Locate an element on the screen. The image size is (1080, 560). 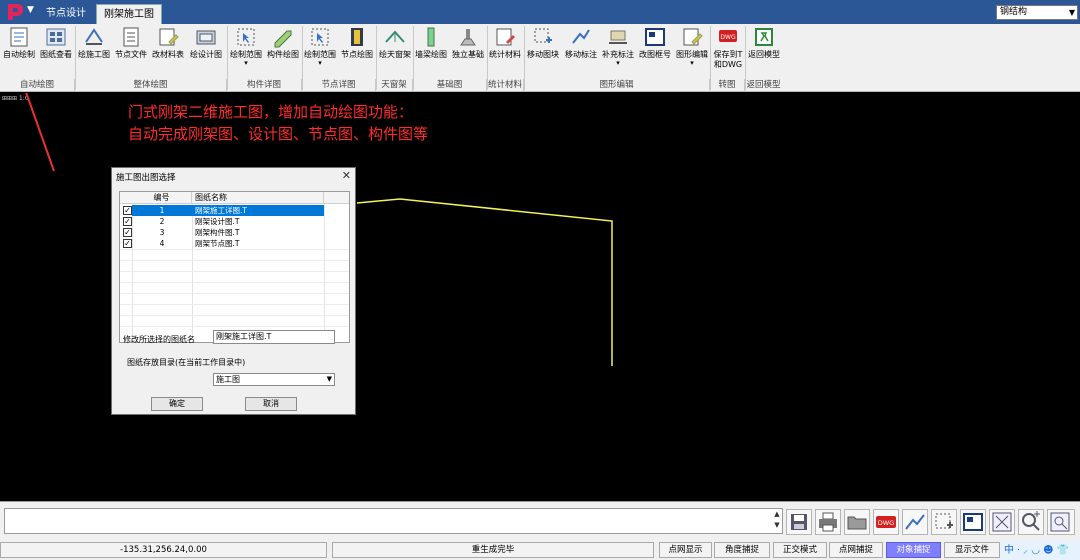
exit-icon is located at coordinates (764, 37).